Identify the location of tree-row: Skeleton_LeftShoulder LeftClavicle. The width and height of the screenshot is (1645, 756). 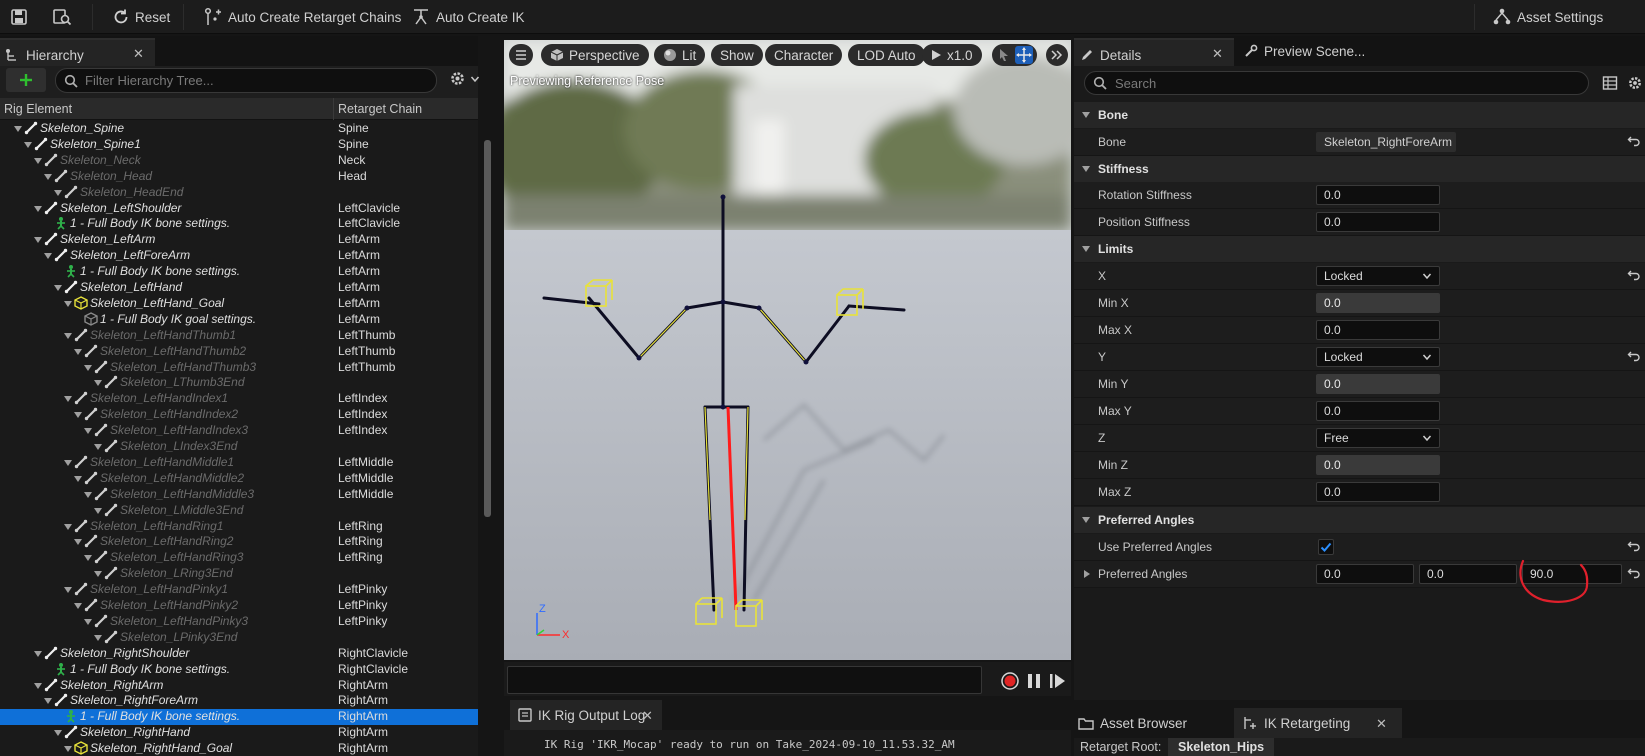
(239, 209).